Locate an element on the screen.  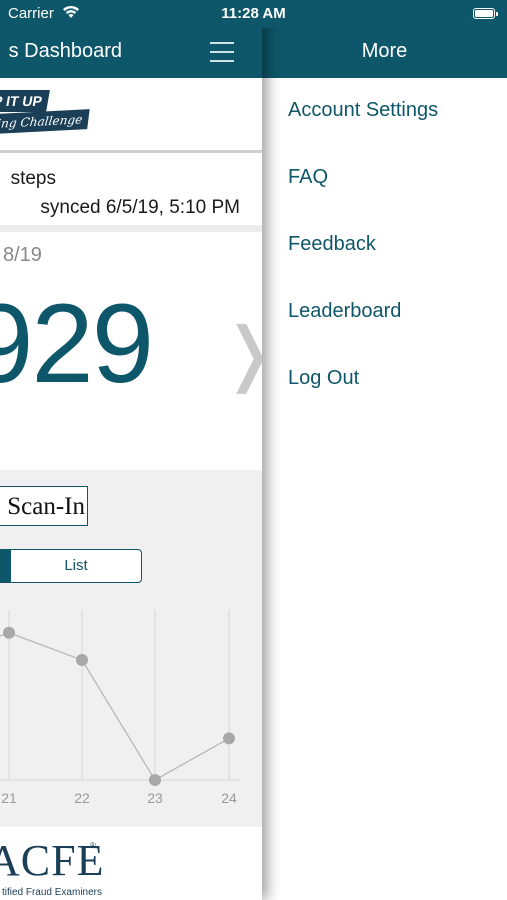
steps-info: steps synced 6/5/19, 5:10 PM is located at coordinates (131, 189).